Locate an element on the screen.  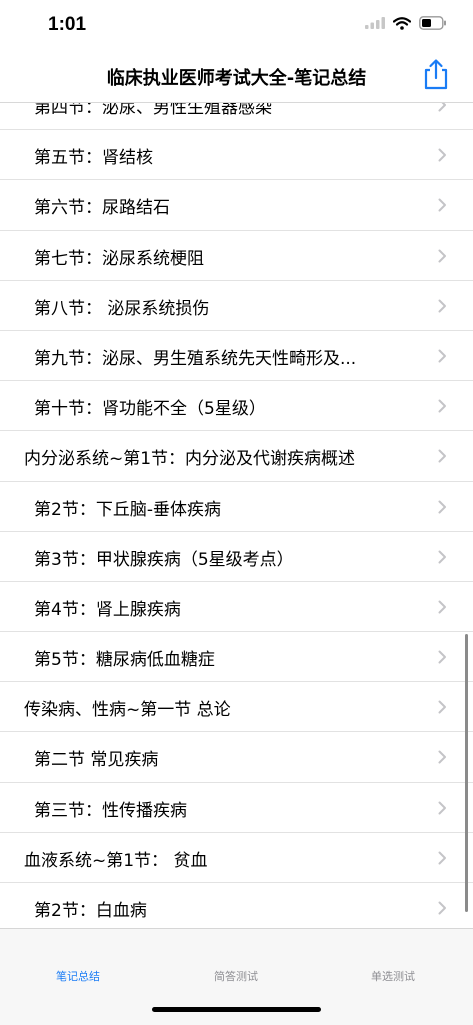
list-item-label: 内分泌系统~第1节：内分泌及代谢疾病概述 is located at coordinates (190, 459).